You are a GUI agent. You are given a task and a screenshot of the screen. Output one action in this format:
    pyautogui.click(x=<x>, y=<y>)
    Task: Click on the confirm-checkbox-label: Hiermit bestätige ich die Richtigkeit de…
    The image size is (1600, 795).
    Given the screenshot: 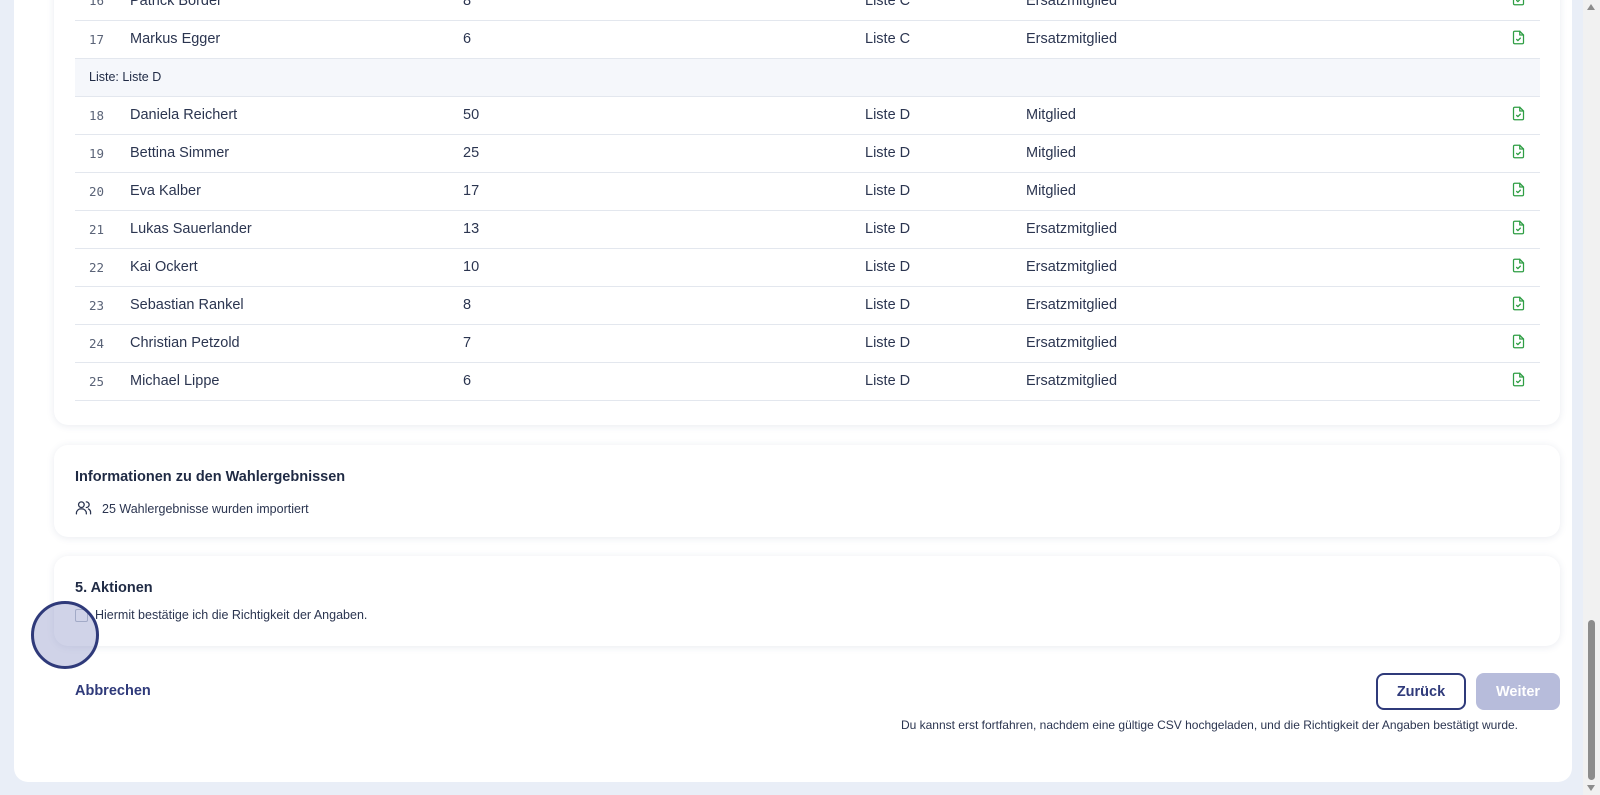 What is the action you would take?
    pyautogui.click(x=231, y=615)
    